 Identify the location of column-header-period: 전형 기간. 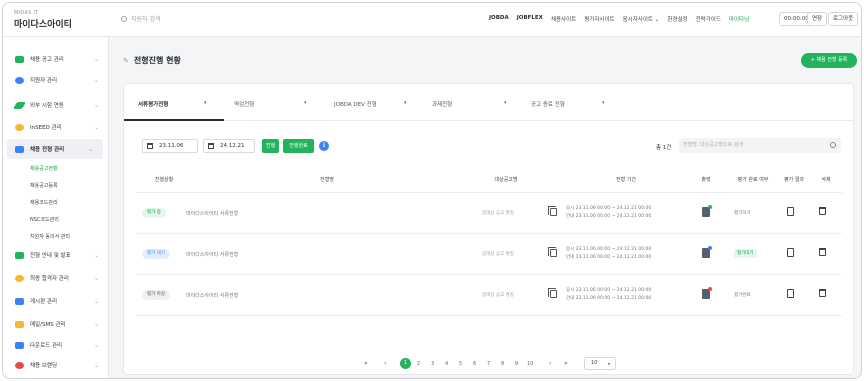
(626, 180).